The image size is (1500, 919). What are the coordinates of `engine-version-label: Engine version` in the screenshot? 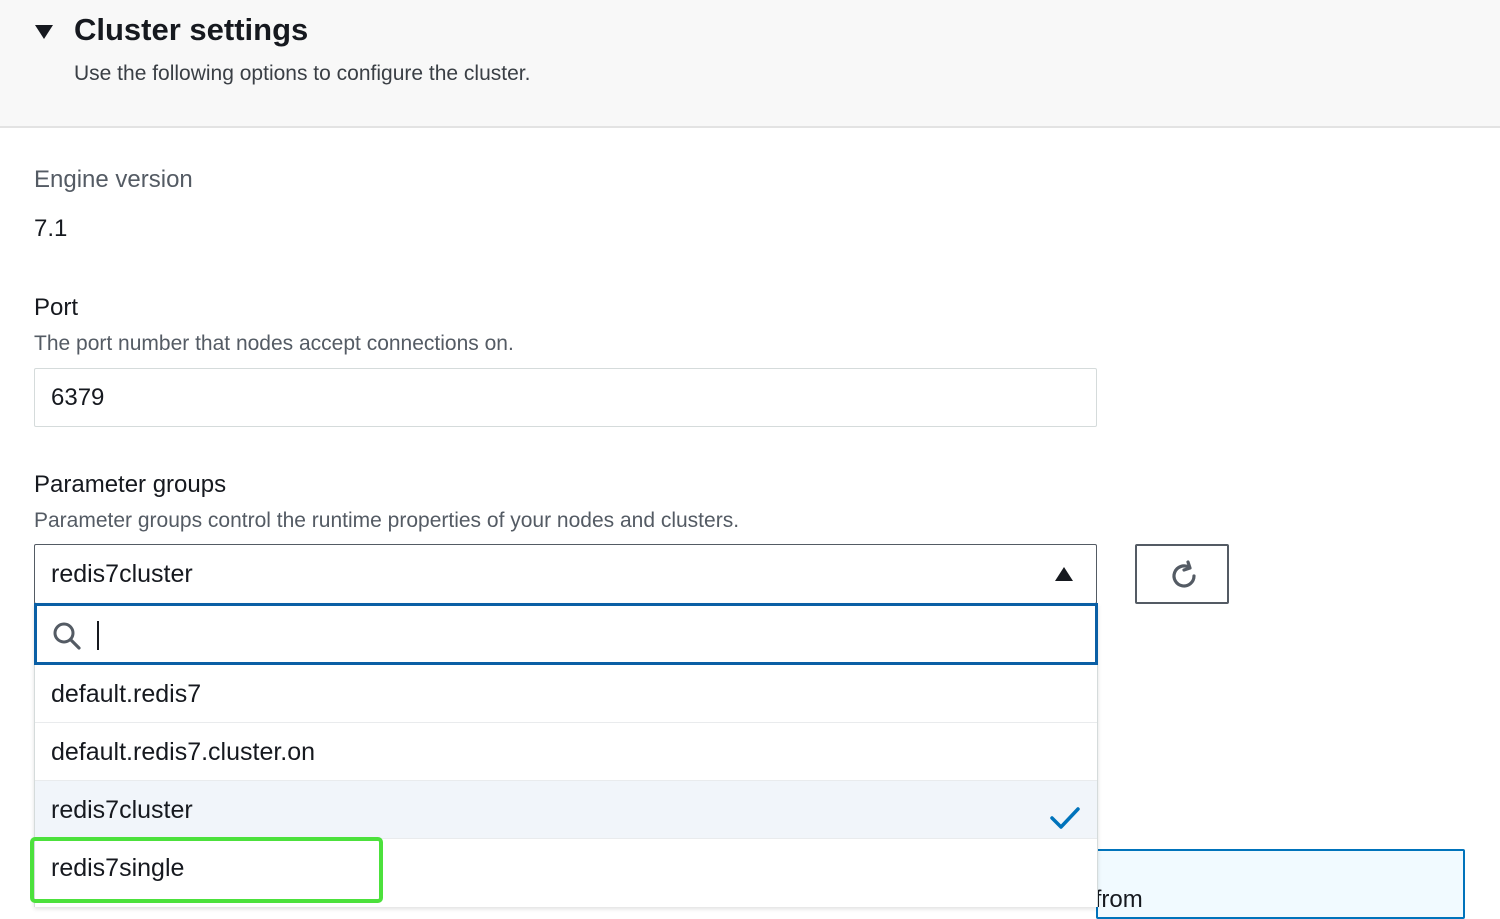 It's located at (113, 179).